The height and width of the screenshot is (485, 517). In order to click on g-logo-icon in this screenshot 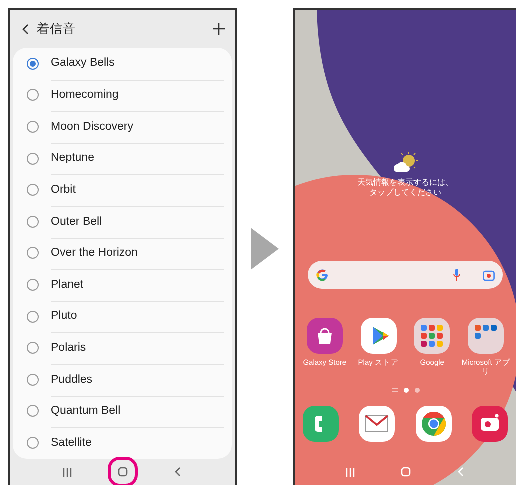, I will do `click(322, 275)`.